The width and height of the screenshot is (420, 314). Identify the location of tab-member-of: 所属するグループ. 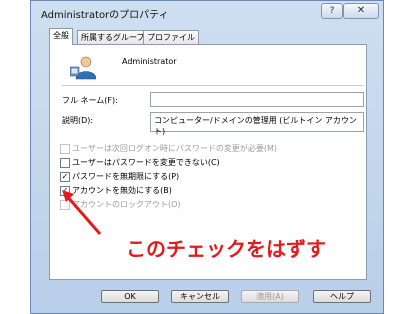
(113, 37).